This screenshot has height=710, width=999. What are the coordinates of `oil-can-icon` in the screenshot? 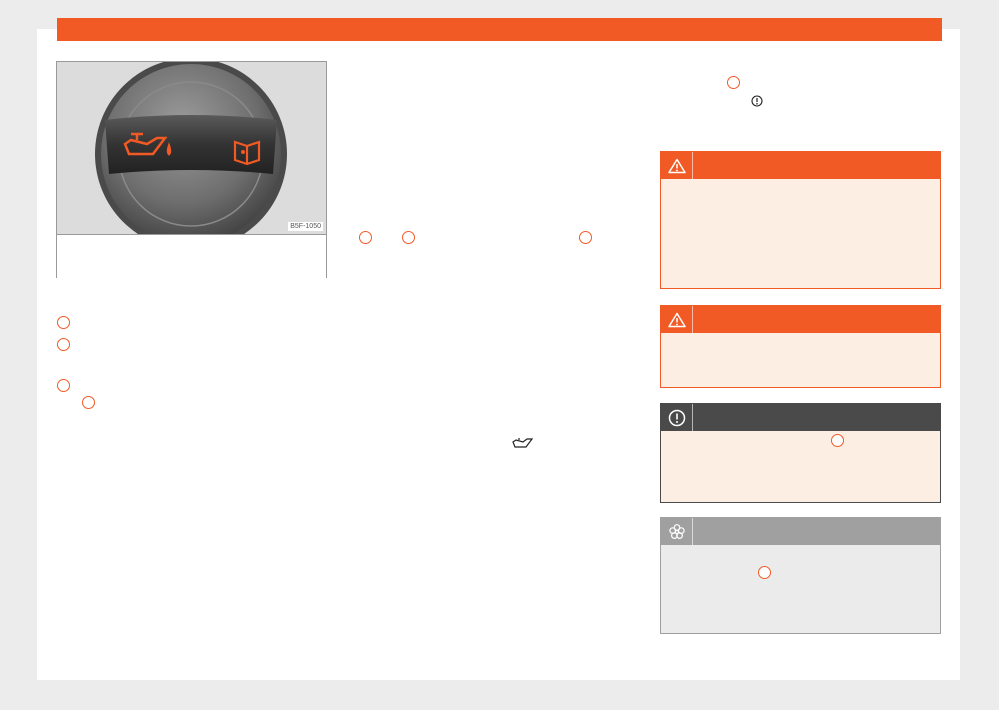 It's located at (523, 443).